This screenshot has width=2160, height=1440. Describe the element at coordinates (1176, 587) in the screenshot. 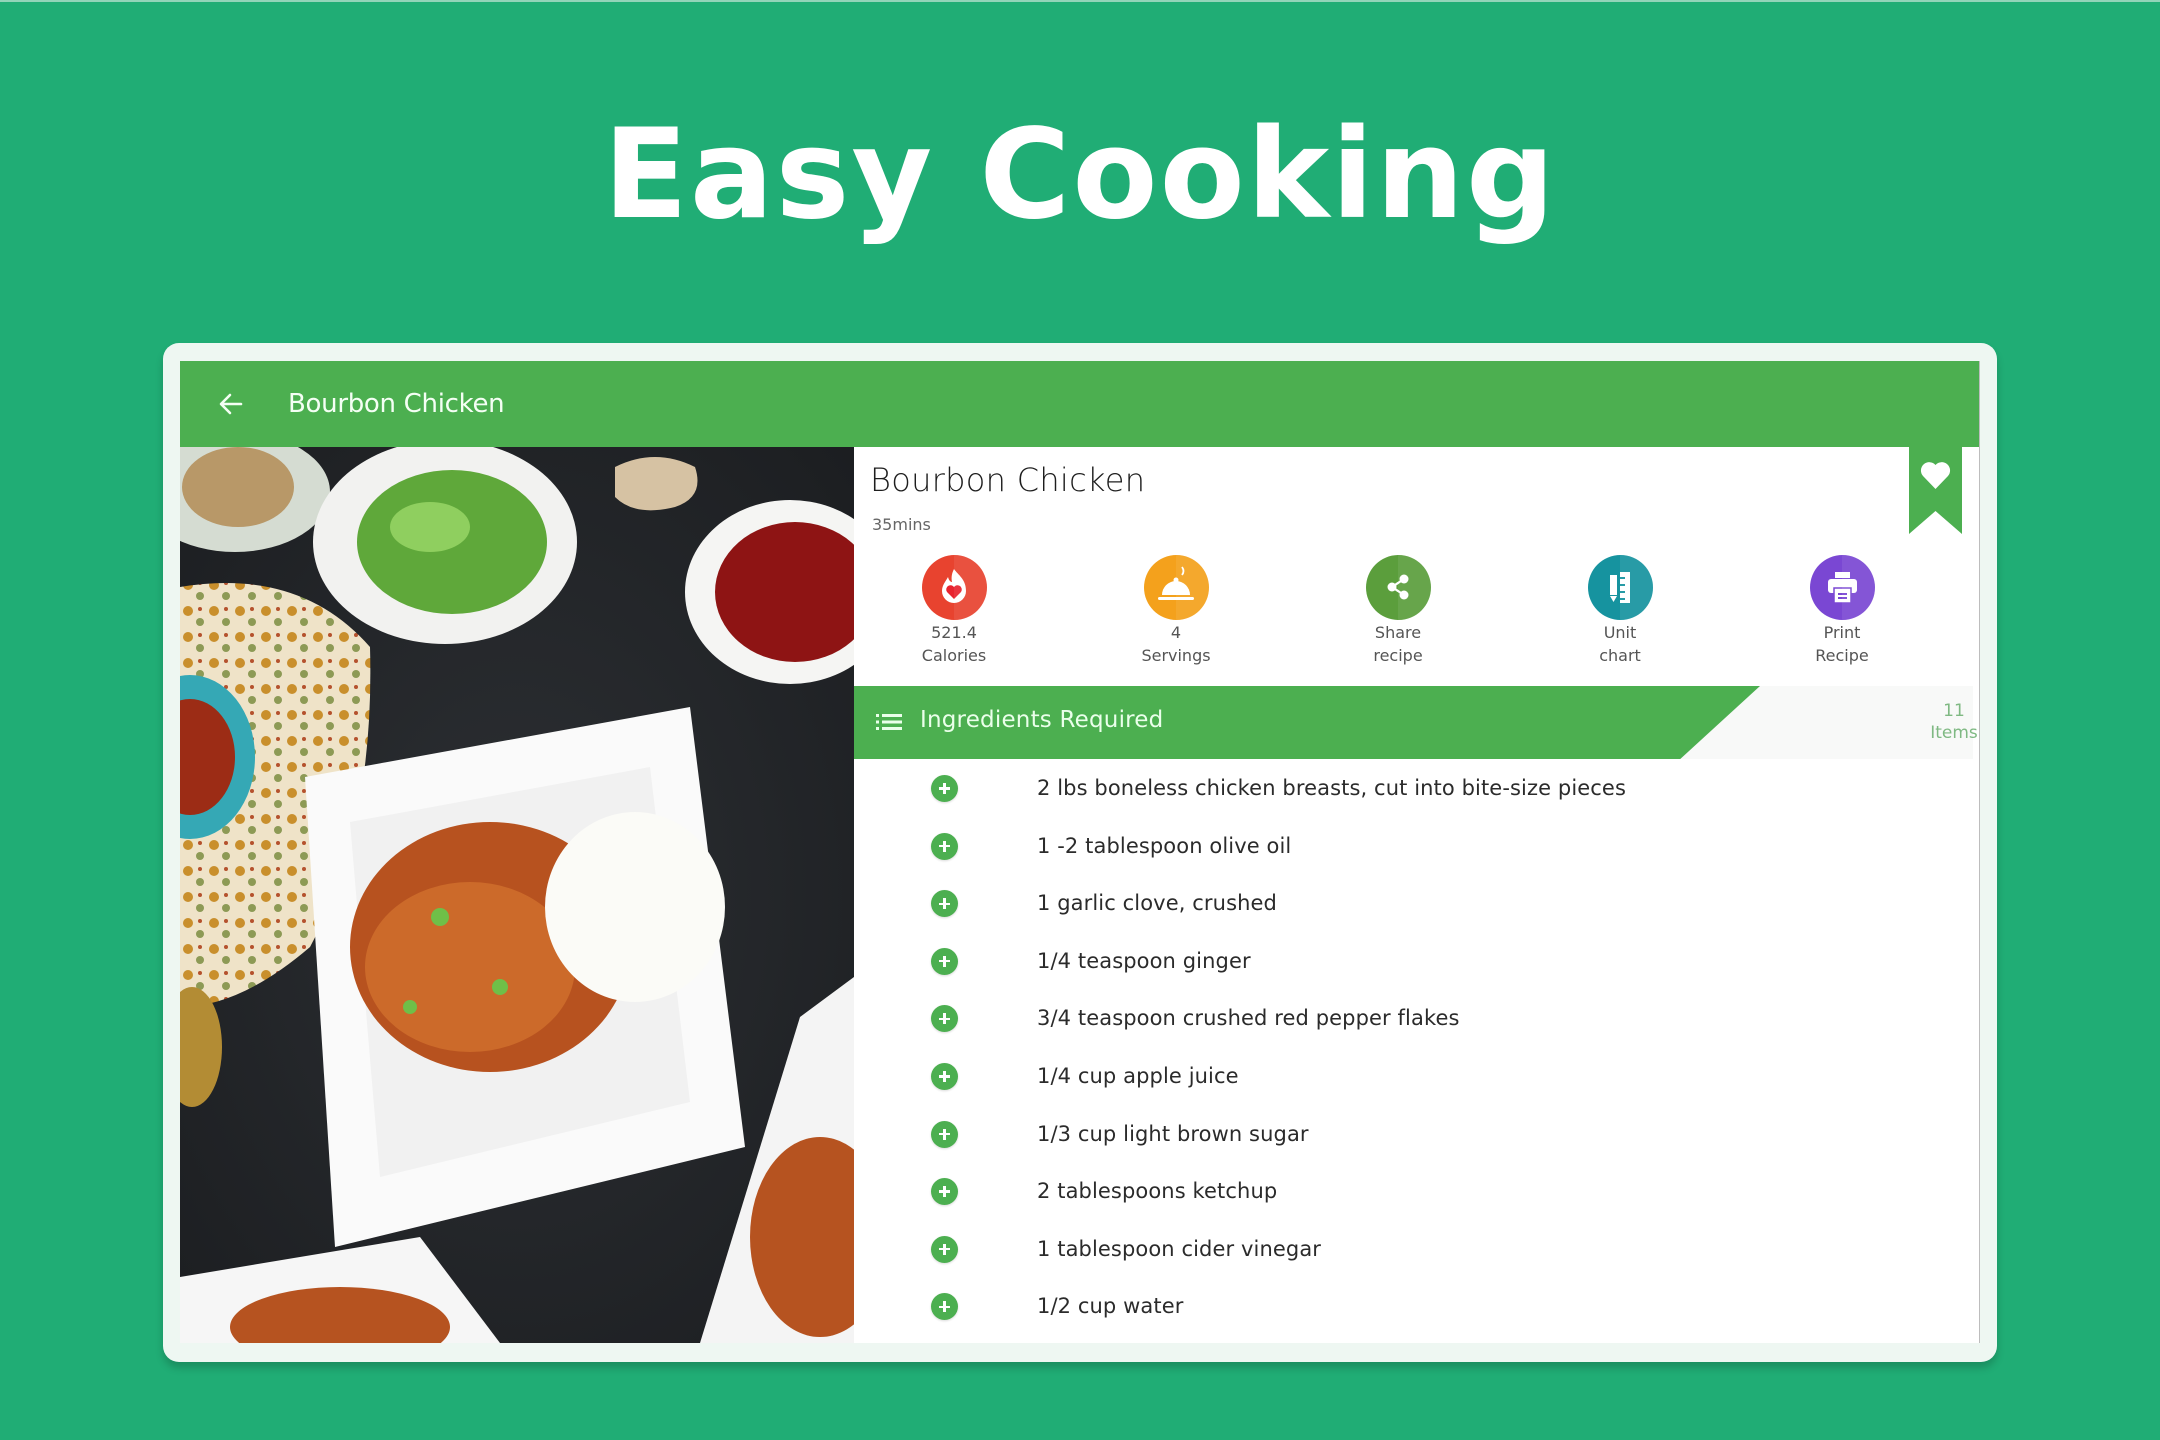

I see `serving-cloche-icon` at that location.